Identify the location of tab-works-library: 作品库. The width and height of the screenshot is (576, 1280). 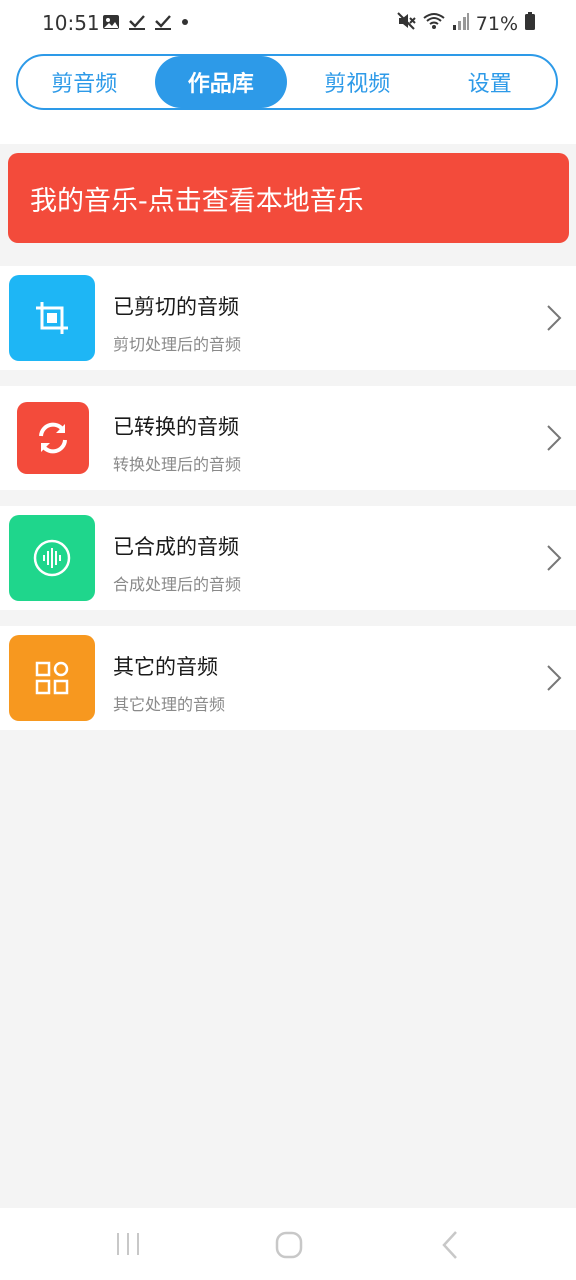
(220, 82).